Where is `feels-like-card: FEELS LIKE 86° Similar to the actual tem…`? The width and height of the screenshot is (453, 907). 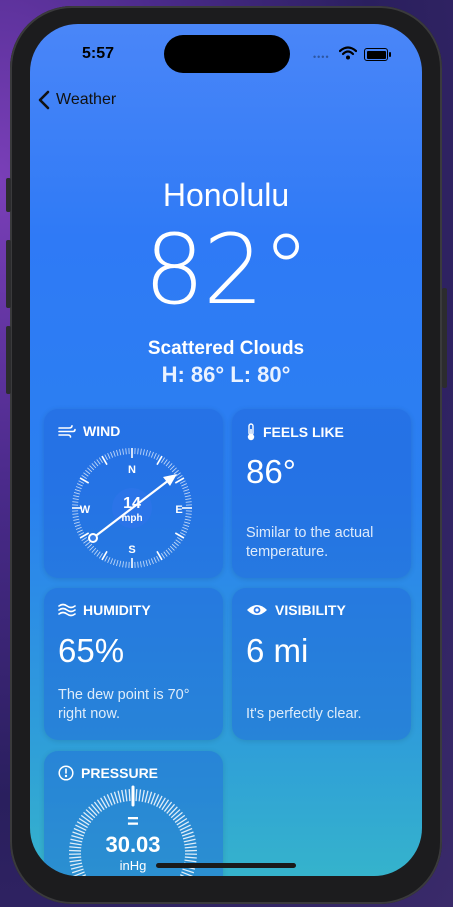
feels-like-card: FEELS LIKE 86° Similar to the actual tem… is located at coordinates (321, 493).